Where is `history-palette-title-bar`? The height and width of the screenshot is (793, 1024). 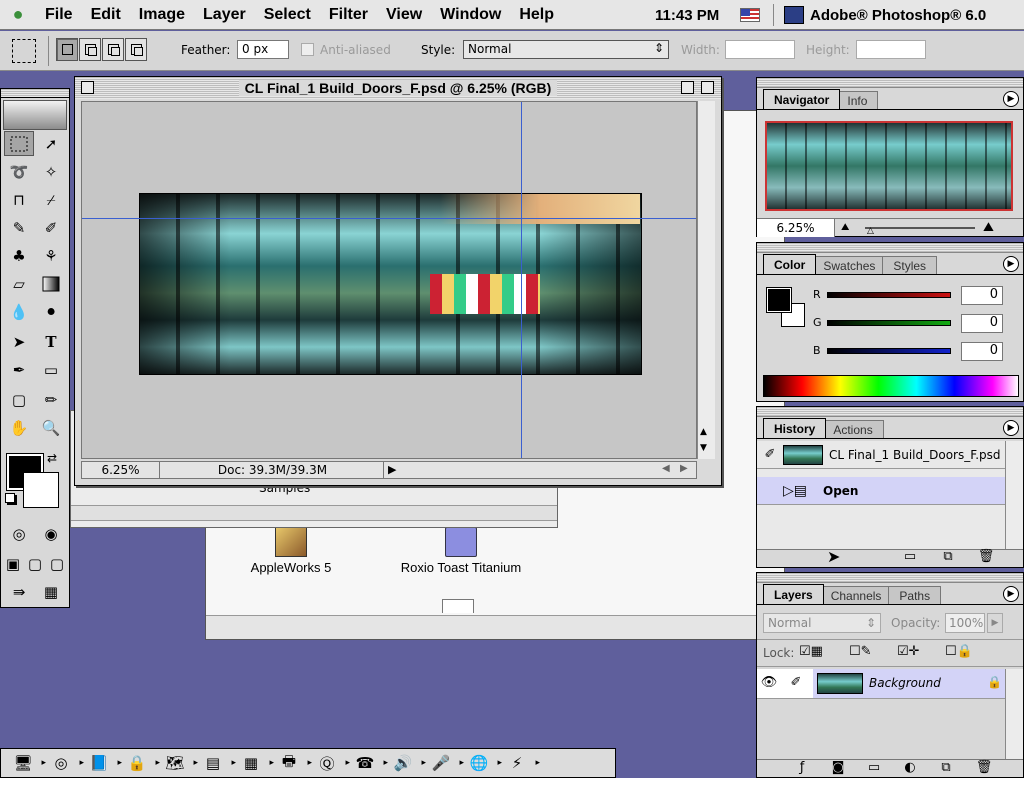 history-palette-title-bar is located at coordinates (890, 412).